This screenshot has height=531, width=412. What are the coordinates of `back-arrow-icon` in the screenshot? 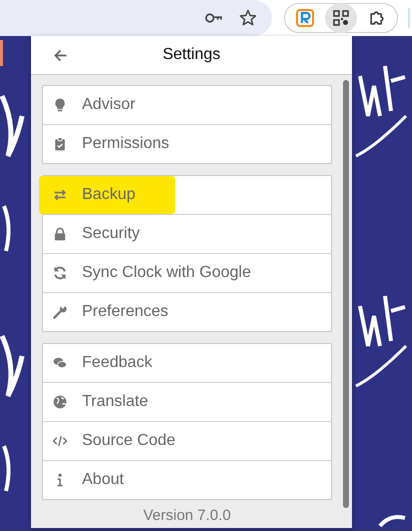 It's located at (60, 55).